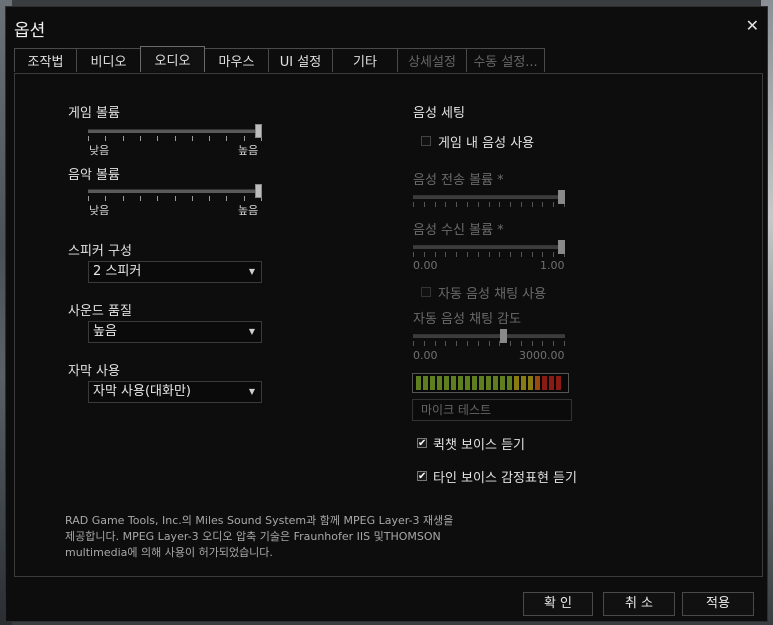  I want to click on cancel-button: 취 소, so click(639, 604).